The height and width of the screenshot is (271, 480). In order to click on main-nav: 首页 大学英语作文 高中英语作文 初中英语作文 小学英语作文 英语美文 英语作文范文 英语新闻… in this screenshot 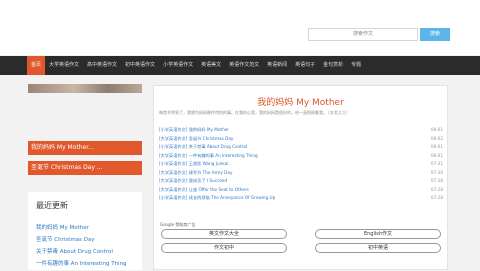, I will do `click(240, 65)`.